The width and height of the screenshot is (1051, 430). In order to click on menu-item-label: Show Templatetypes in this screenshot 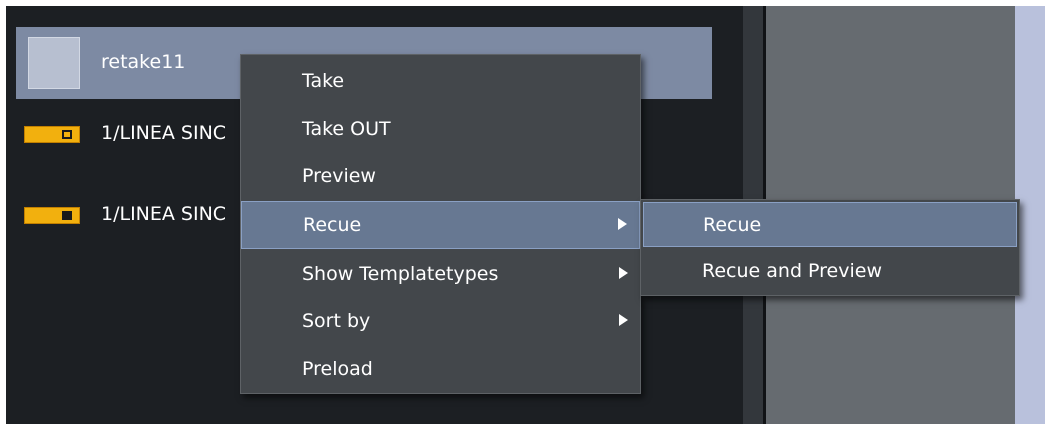, I will do `click(400, 274)`.